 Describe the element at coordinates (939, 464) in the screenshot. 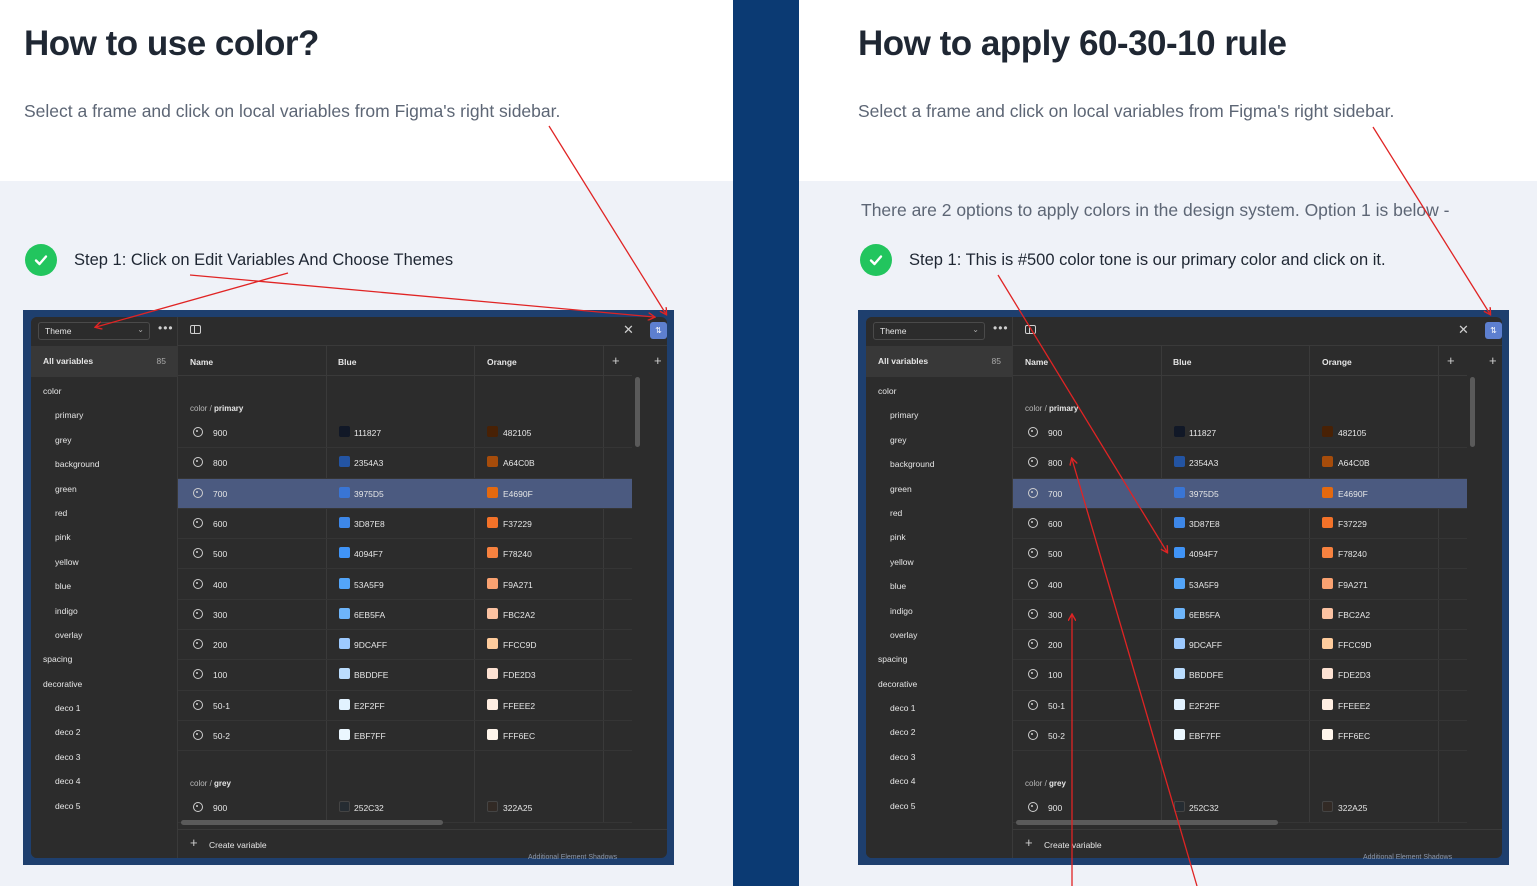

I see `sidebar-item: background` at that location.